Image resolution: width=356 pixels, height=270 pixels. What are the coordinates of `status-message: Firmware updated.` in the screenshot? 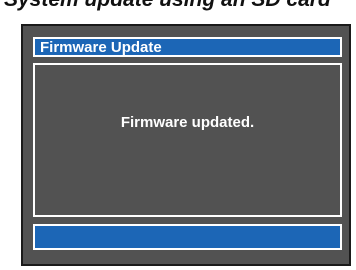 It's located at (187, 122).